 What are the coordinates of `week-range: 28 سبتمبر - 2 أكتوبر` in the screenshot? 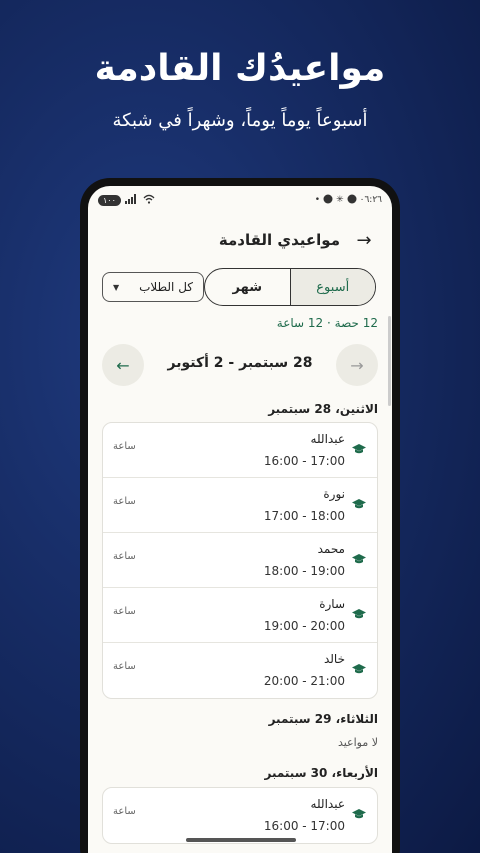 It's located at (240, 363).